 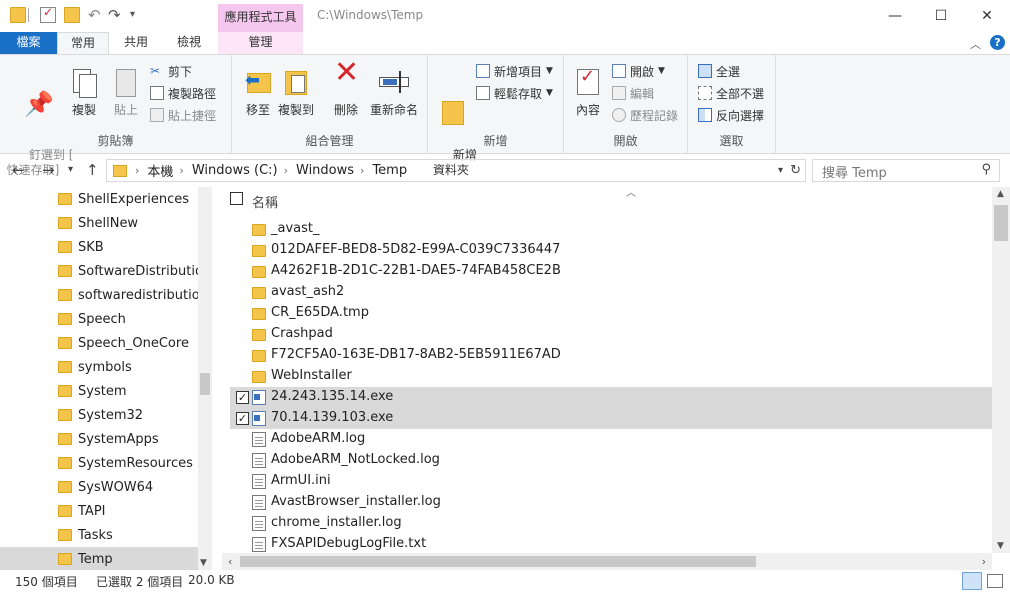 I want to click on easy-access-button: 輕鬆存取 ▼, so click(x=514, y=93).